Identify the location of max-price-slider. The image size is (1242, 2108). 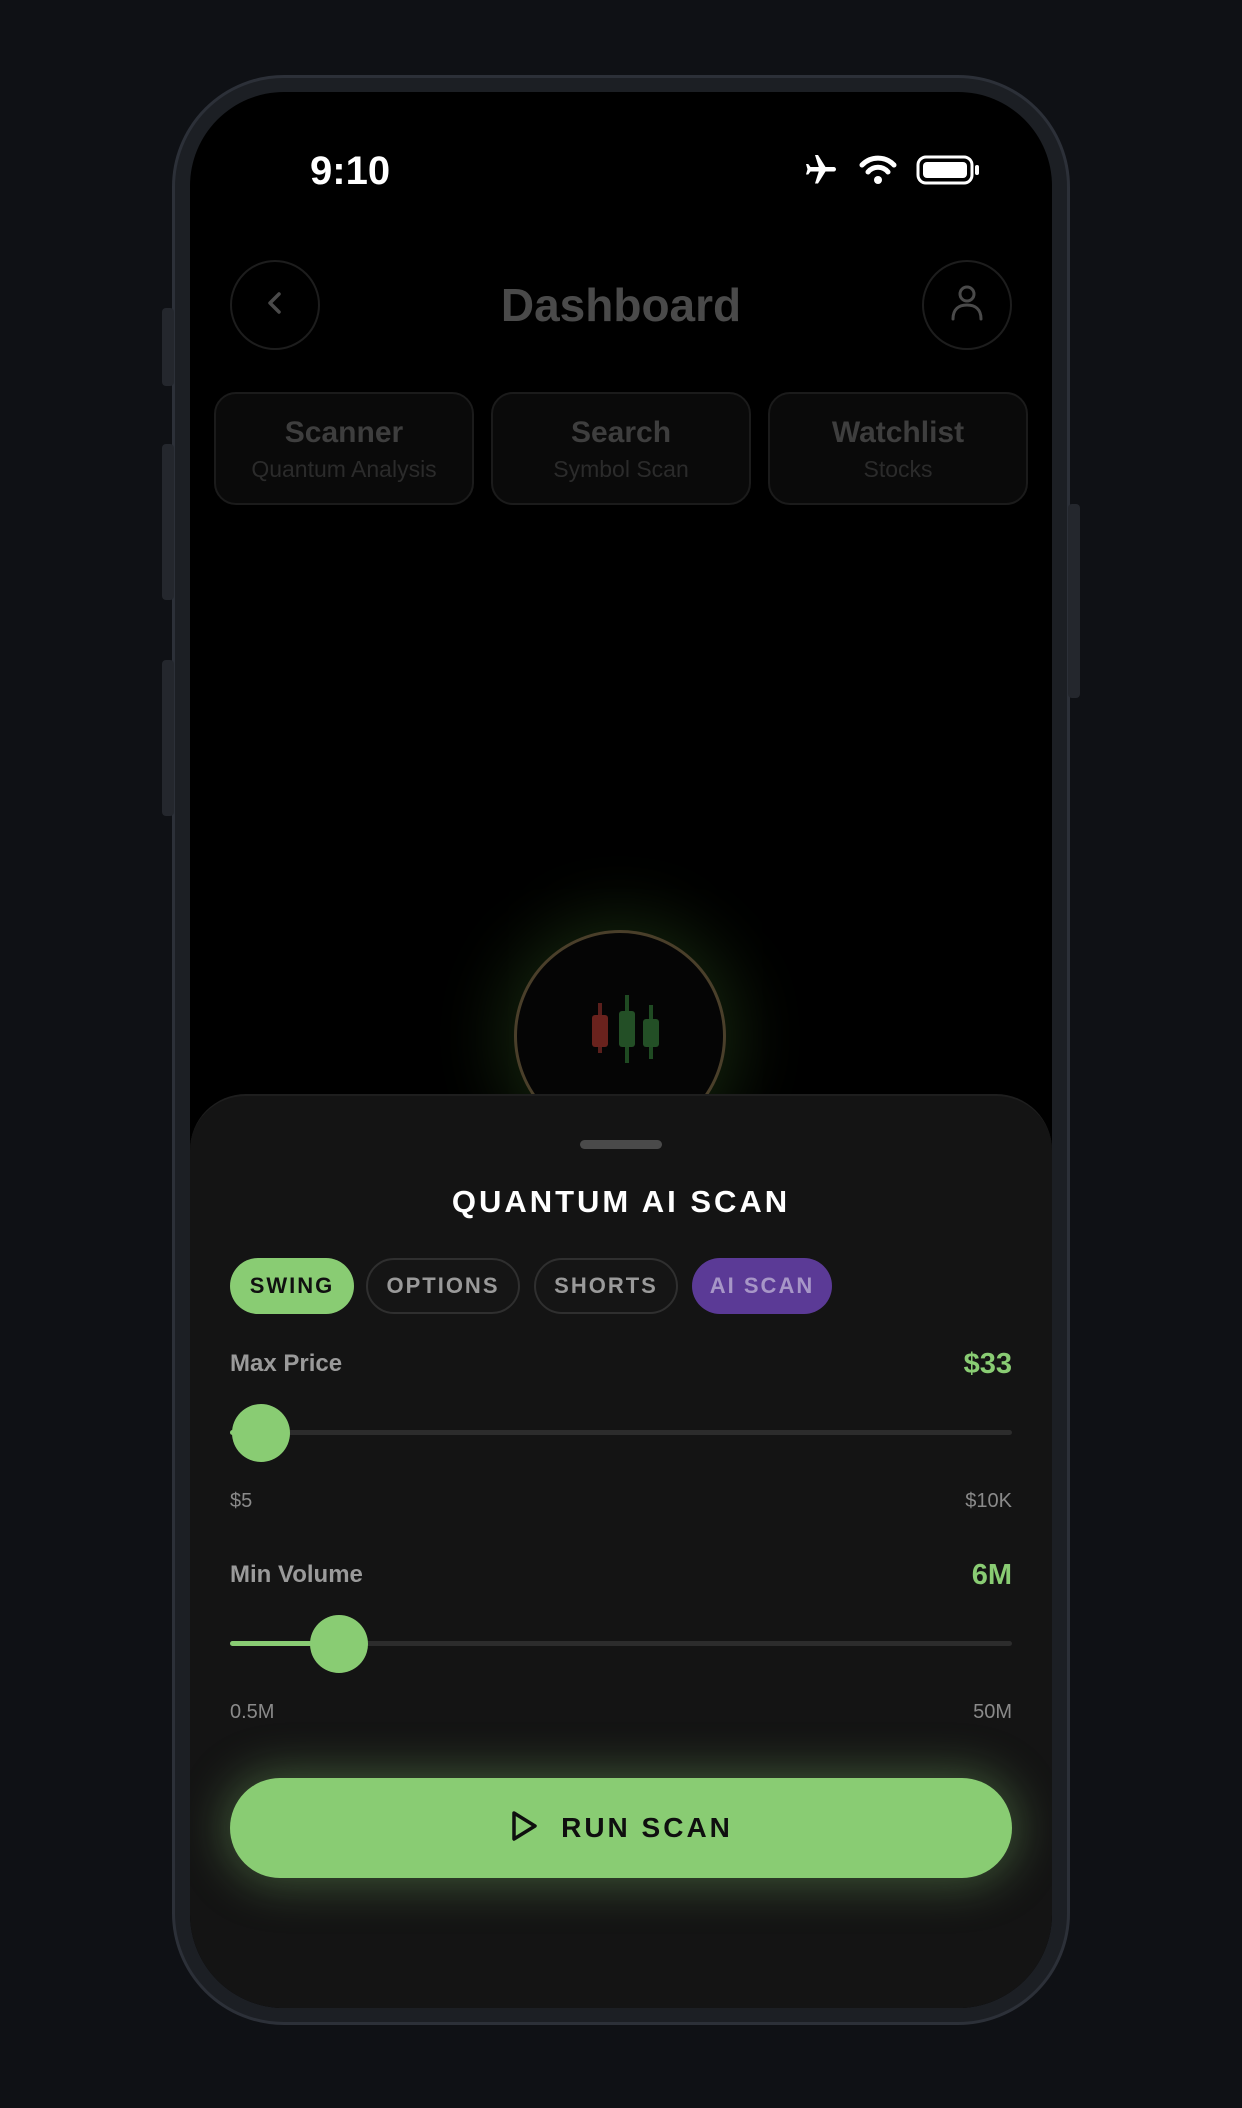
(621, 1433).